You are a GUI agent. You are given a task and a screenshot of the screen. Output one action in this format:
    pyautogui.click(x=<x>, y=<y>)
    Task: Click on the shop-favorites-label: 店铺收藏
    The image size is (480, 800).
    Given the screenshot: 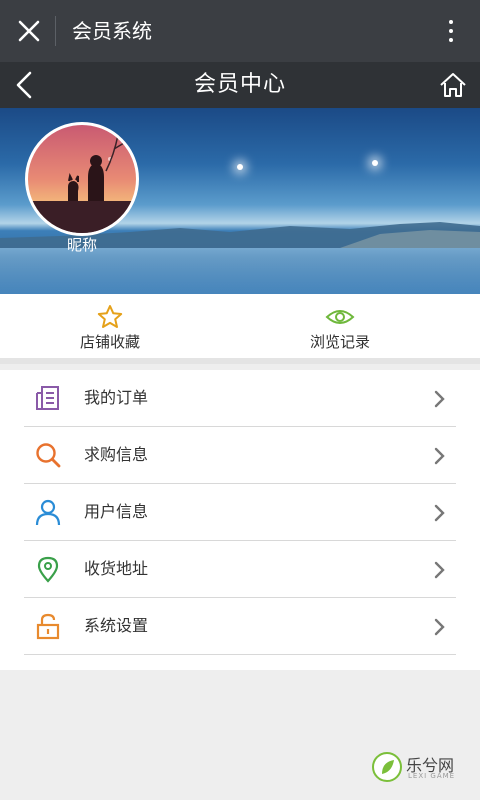 What is the action you would take?
    pyautogui.click(x=109, y=342)
    